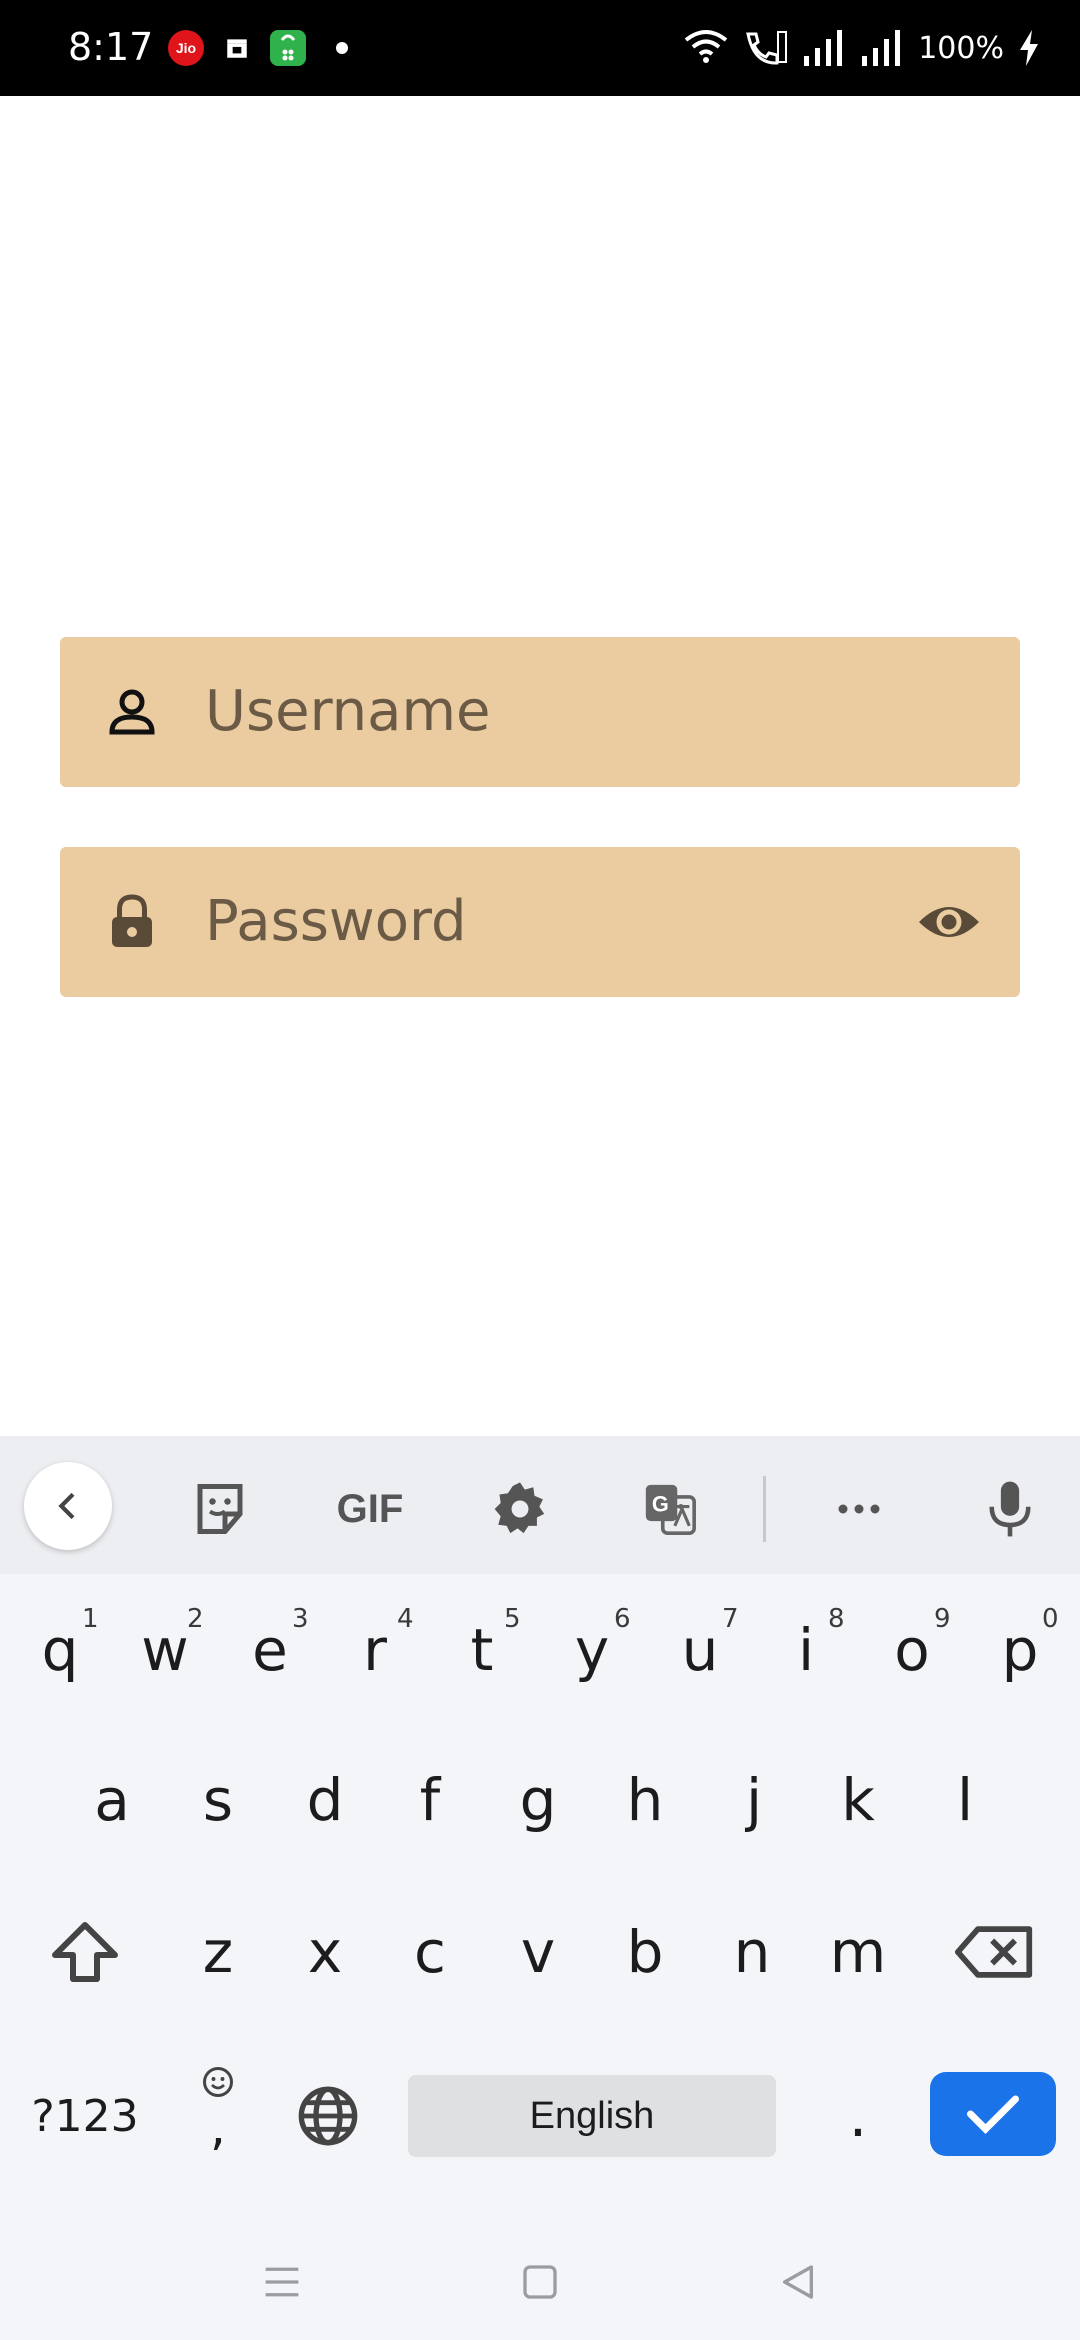 Image resolution: width=1080 pixels, height=2340 pixels. Describe the element at coordinates (1020, 1650) in the screenshot. I see `key-p: p0` at that location.